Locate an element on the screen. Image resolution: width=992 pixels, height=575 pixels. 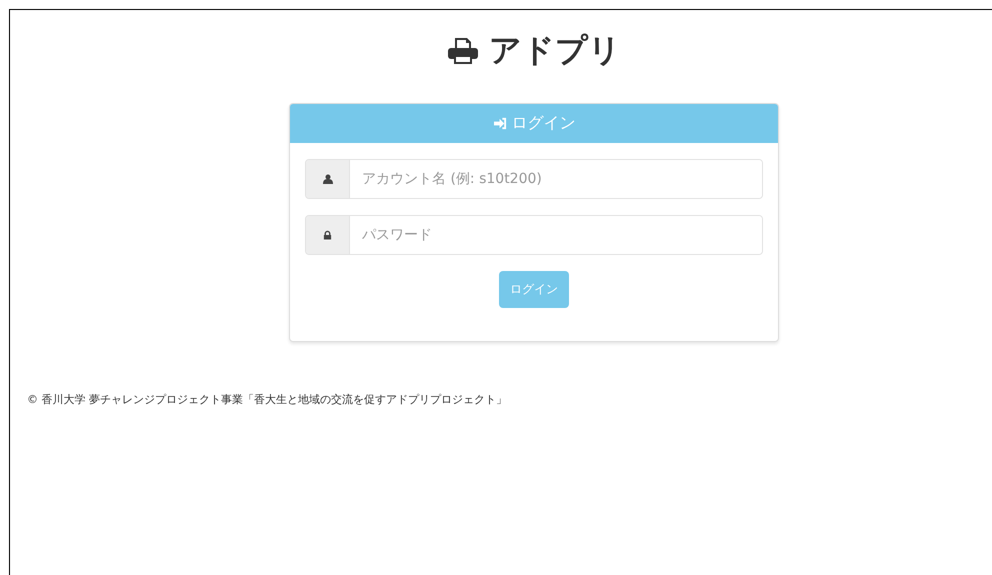
input-group: パスワード is located at coordinates (534, 235).